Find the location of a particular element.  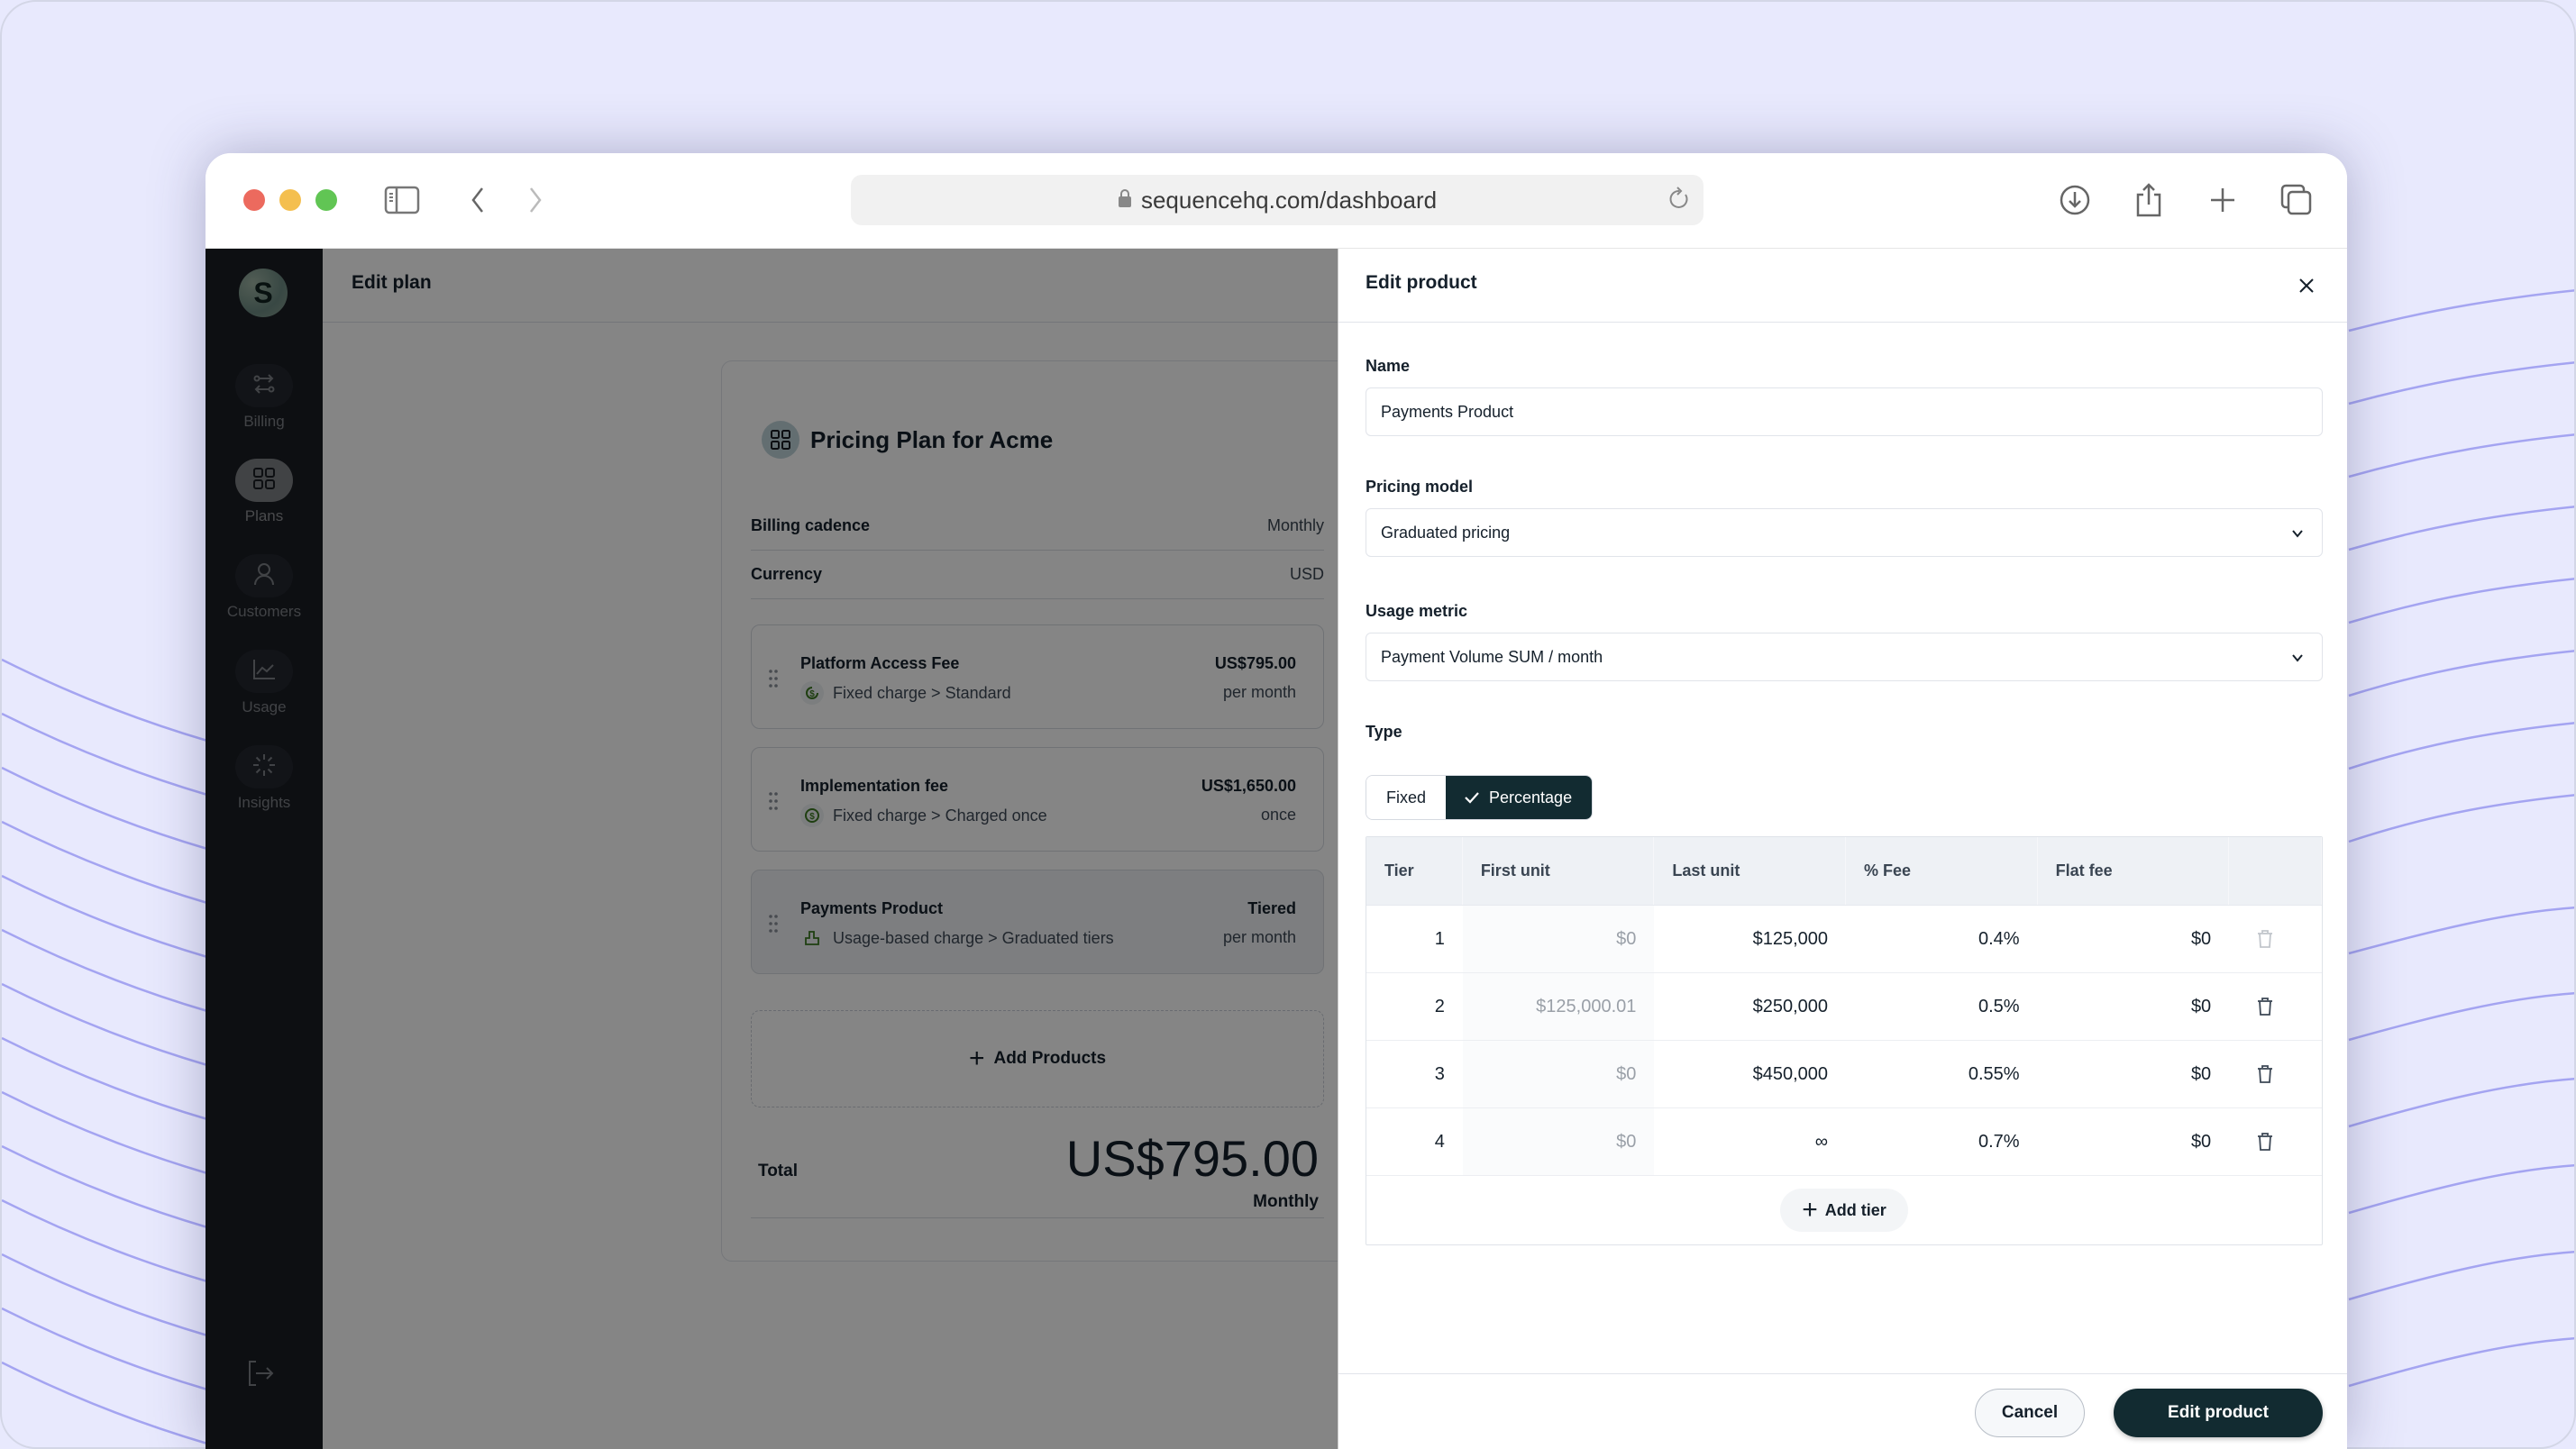

sidebar-item-billing: Billing is located at coordinates (264, 397).